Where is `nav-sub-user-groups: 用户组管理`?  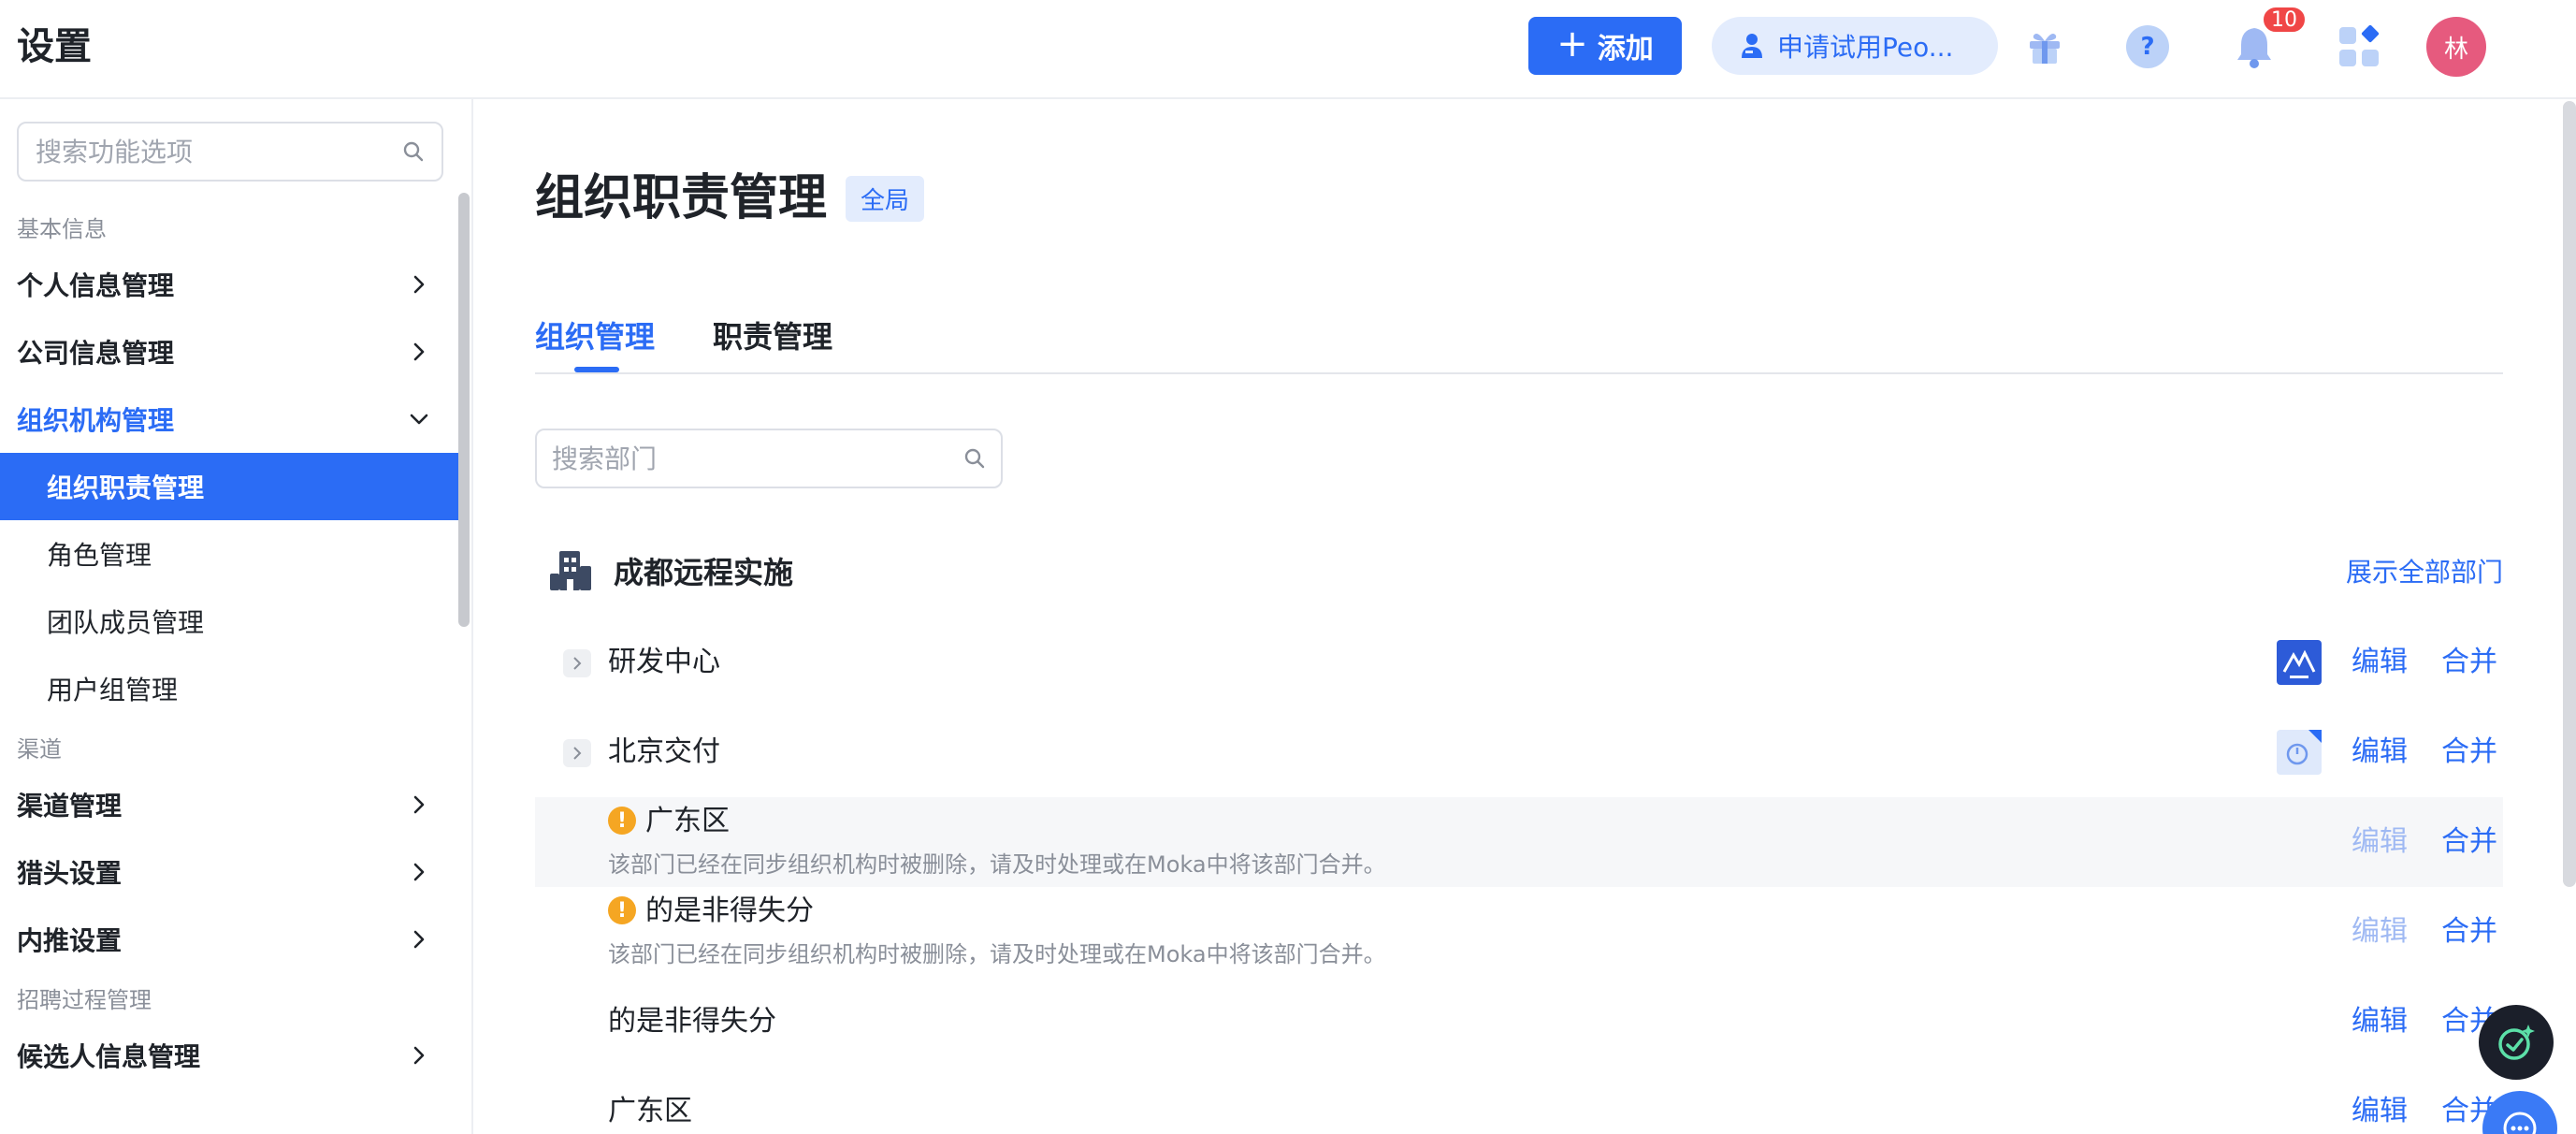 nav-sub-user-groups: 用户组管理 is located at coordinates (229, 689).